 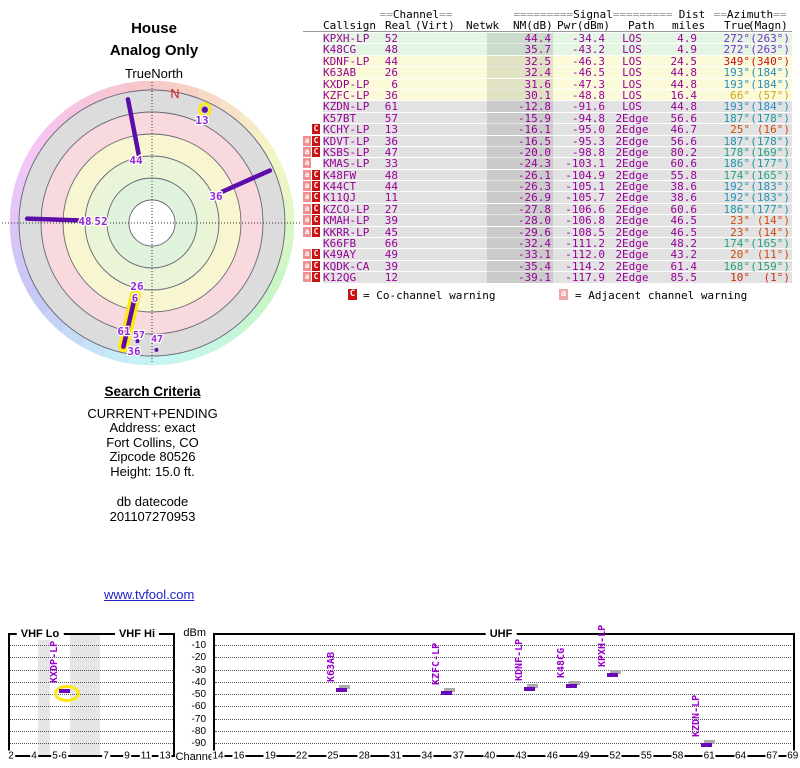 What do you see at coordinates (152, 413) in the screenshot?
I see `criteria-line: CURRENT+PENDING` at bounding box center [152, 413].